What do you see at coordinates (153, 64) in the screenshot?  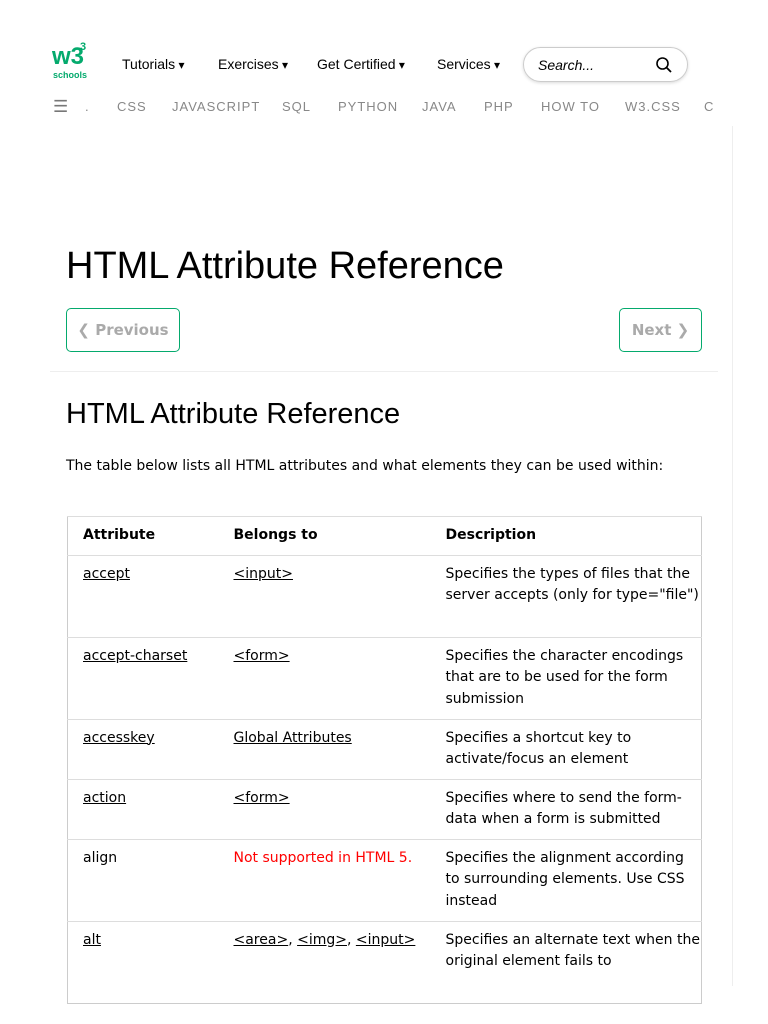 I see `nav-tutorials: Tutorials` at bounding box center [153, 64].